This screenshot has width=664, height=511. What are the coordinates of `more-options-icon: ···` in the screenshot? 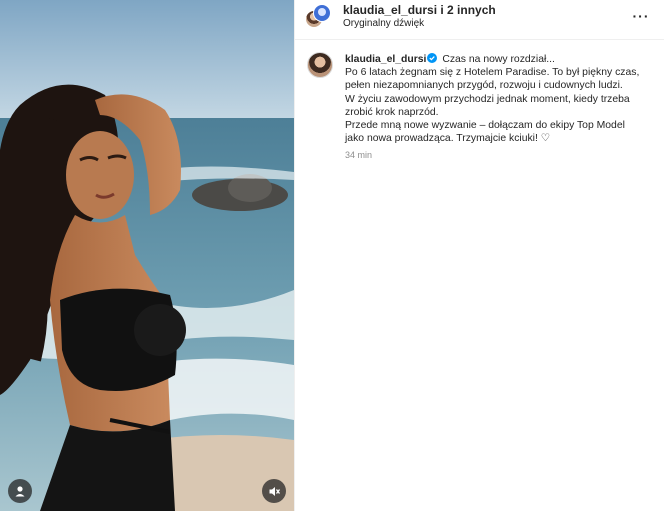 It's located at (641, 16).